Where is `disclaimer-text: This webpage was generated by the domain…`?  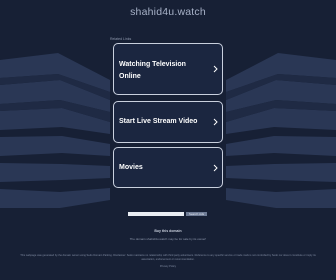 disclaimer-text: This webpage was generated by the domain… is located at coordinates (168, 257).